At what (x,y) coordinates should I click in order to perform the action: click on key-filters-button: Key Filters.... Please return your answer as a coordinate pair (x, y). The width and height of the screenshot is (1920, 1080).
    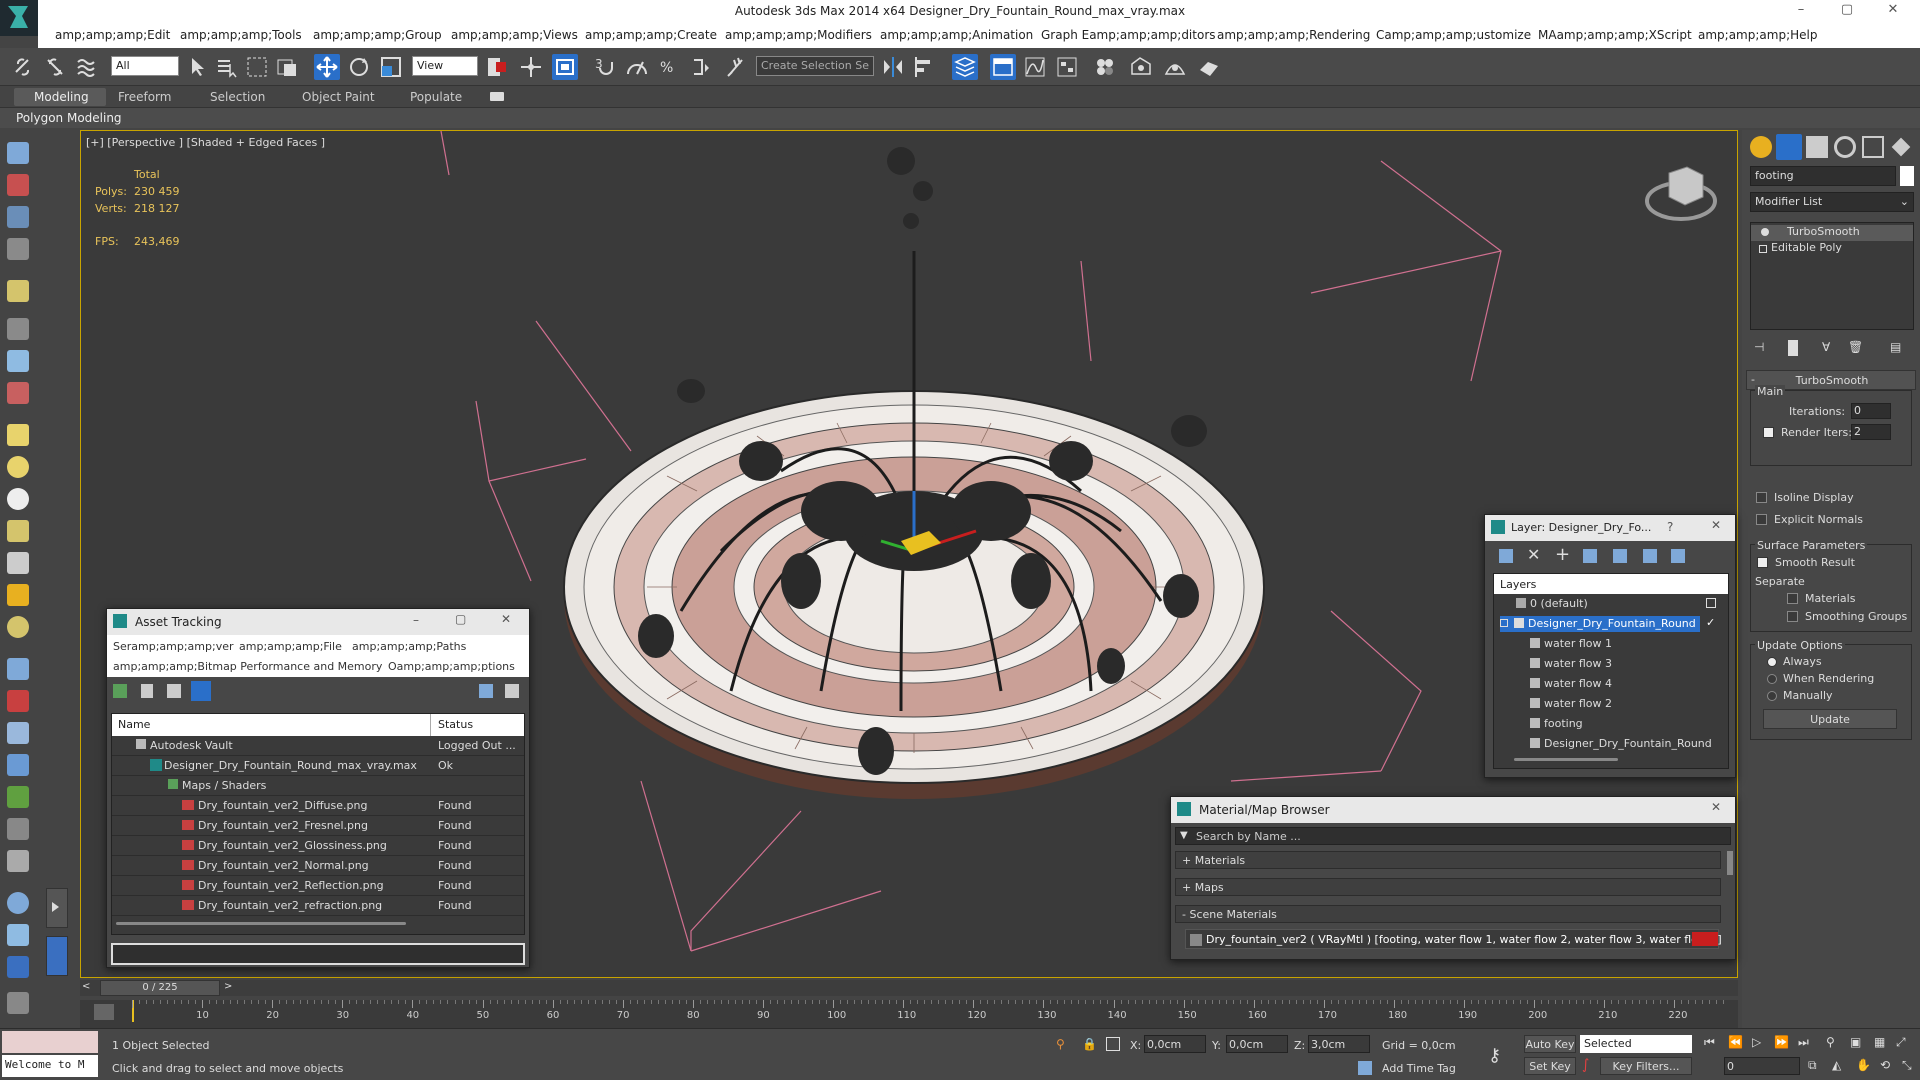
    Looking at the image, I should click on (1646, 1066).